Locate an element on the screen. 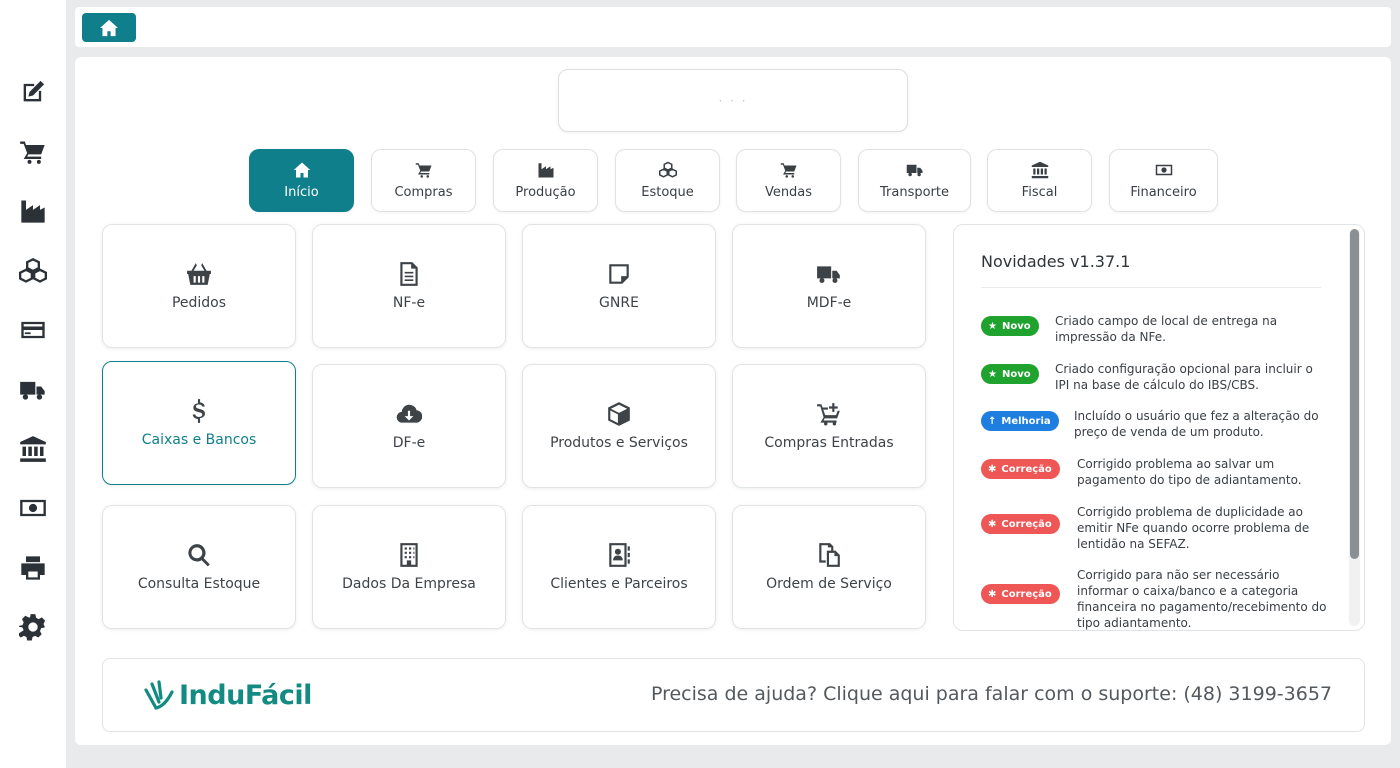  card-label: DF-e is located at coordinates (409, 443).